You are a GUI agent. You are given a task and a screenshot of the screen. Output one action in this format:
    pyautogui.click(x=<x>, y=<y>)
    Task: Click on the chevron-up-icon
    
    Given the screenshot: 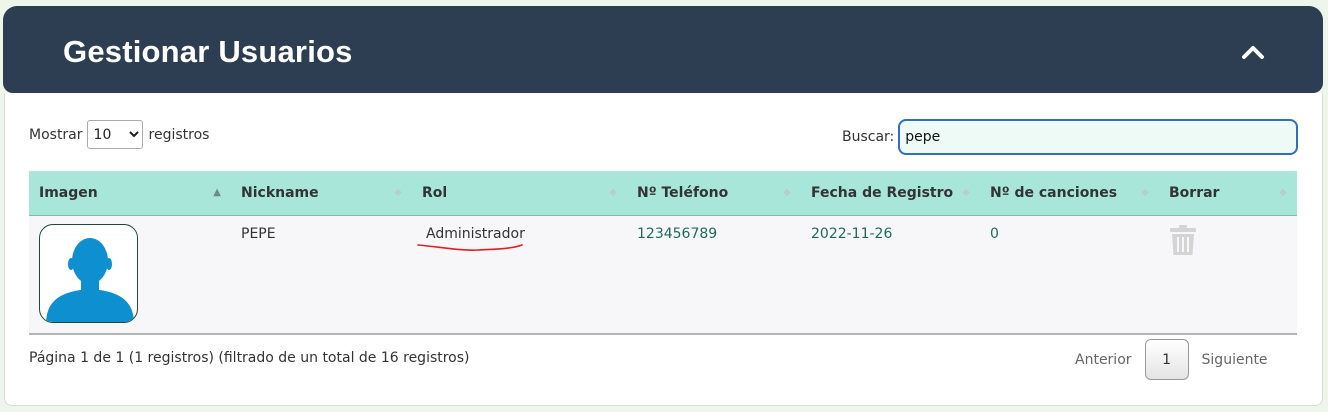 What is the action you would take?
    pyautogui.click(x=1253, y=52)
    